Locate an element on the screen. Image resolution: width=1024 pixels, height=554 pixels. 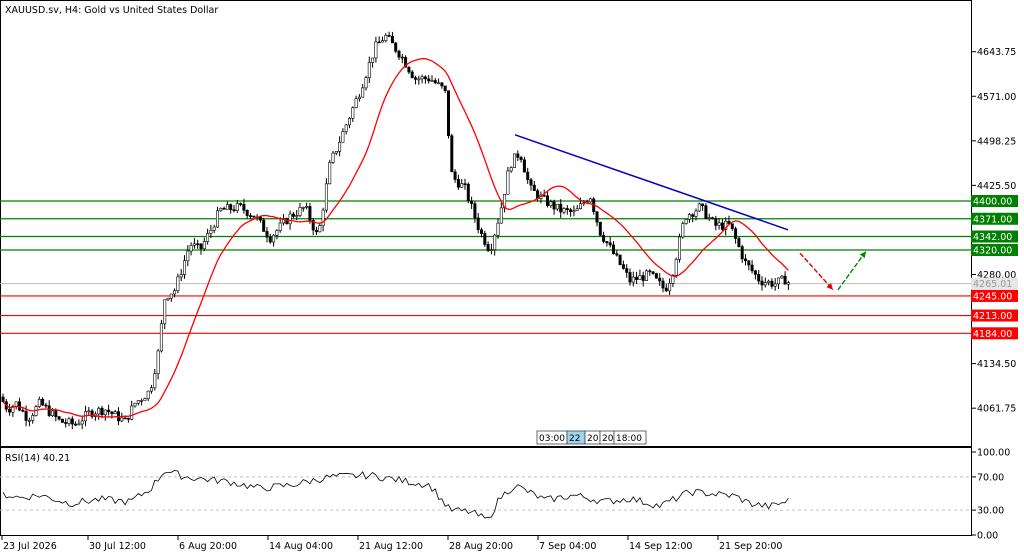
time-scroll-tabs: 03:00 22 20 20 18:00 is located at coordinates (591, 437).